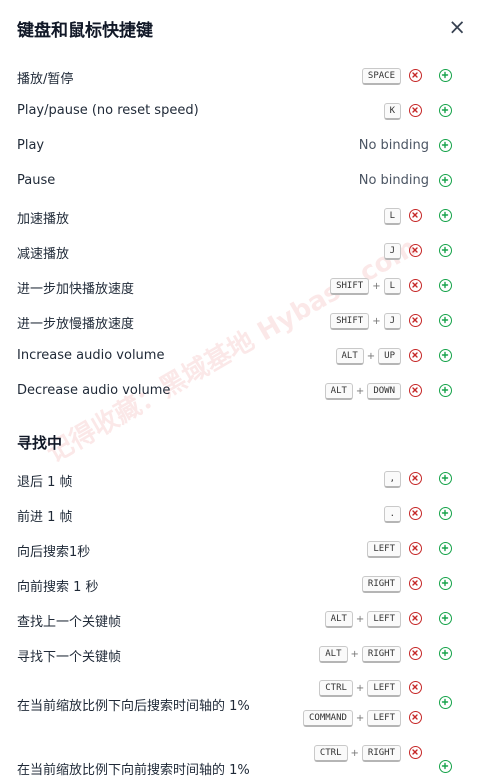 Image resolution: width=484 pixels, height=778 pixels. Describe the element at coordinates (58, 587) in the screenshot. I see `shortcut-label: 向前搜索 1 秒` at that location.